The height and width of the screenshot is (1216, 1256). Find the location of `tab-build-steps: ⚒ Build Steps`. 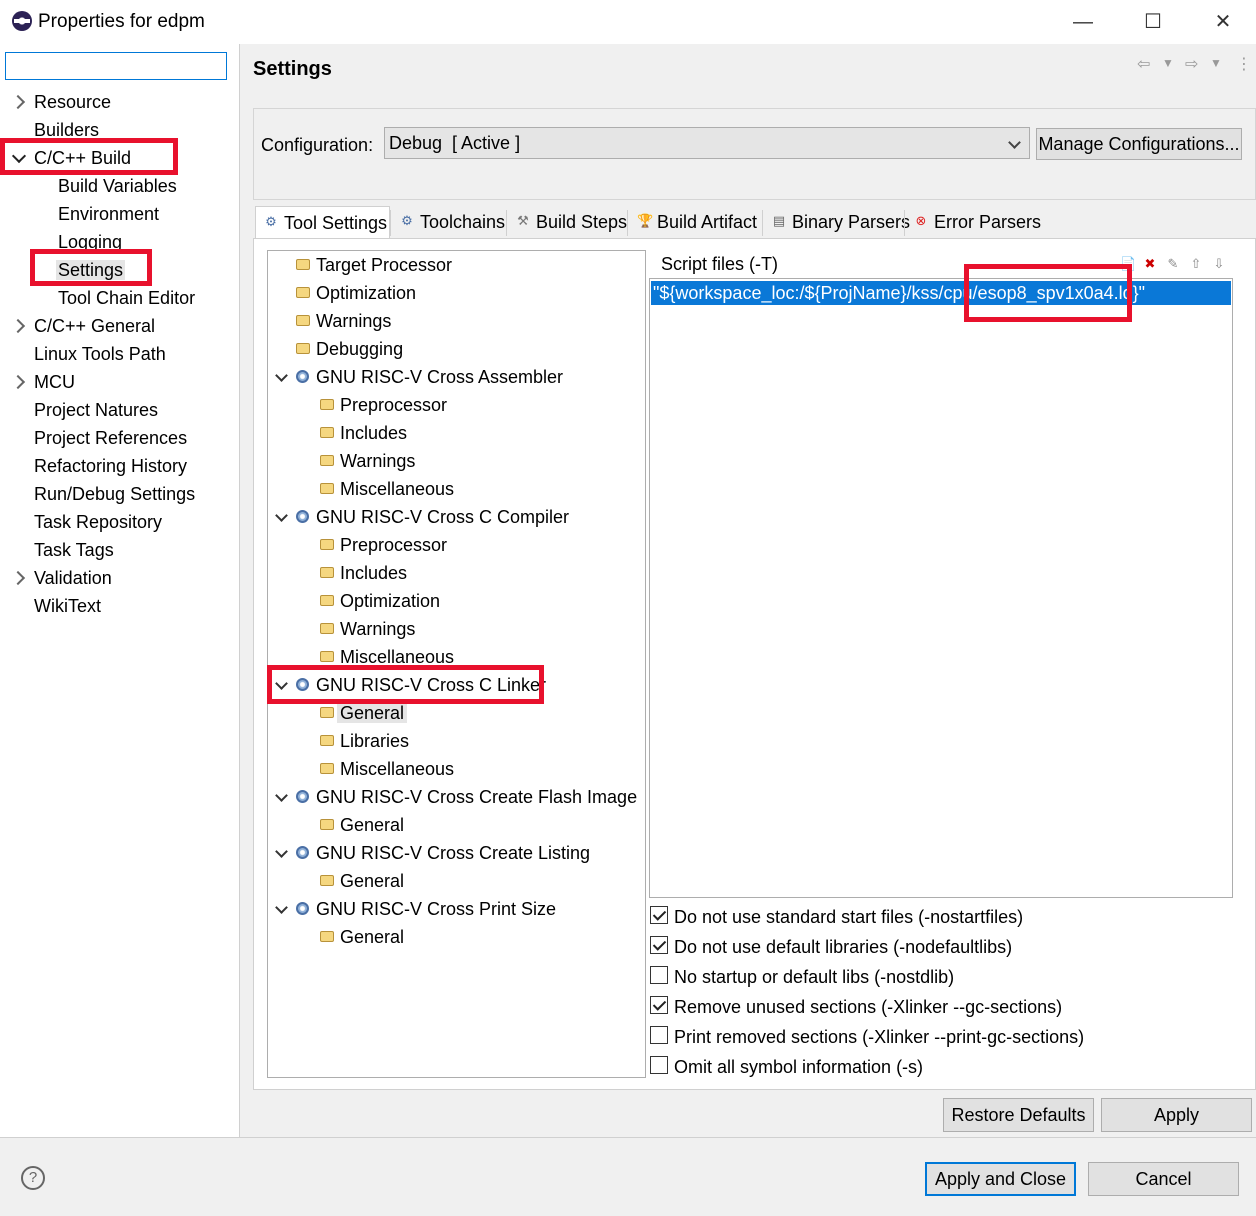

tab-build-steps: ⚒ Build Steps is located at coordinates (567, 222).